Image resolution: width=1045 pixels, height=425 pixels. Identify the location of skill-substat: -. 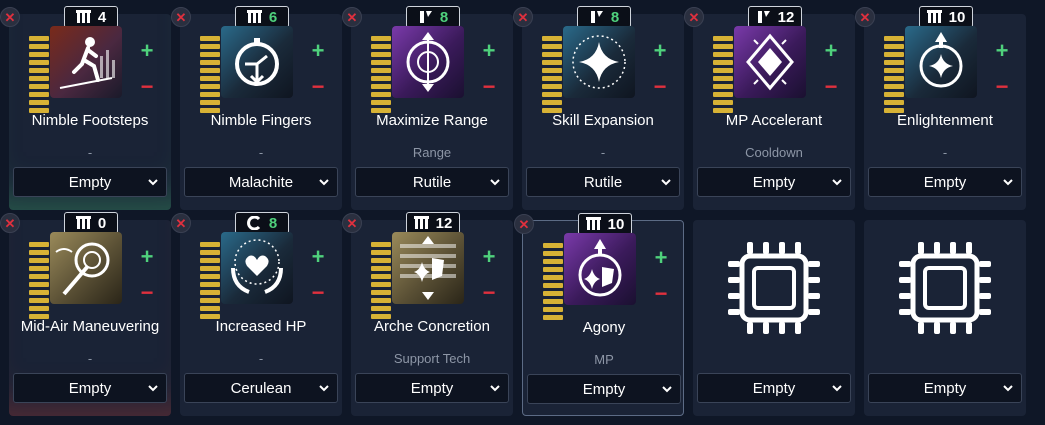
(90, 152).